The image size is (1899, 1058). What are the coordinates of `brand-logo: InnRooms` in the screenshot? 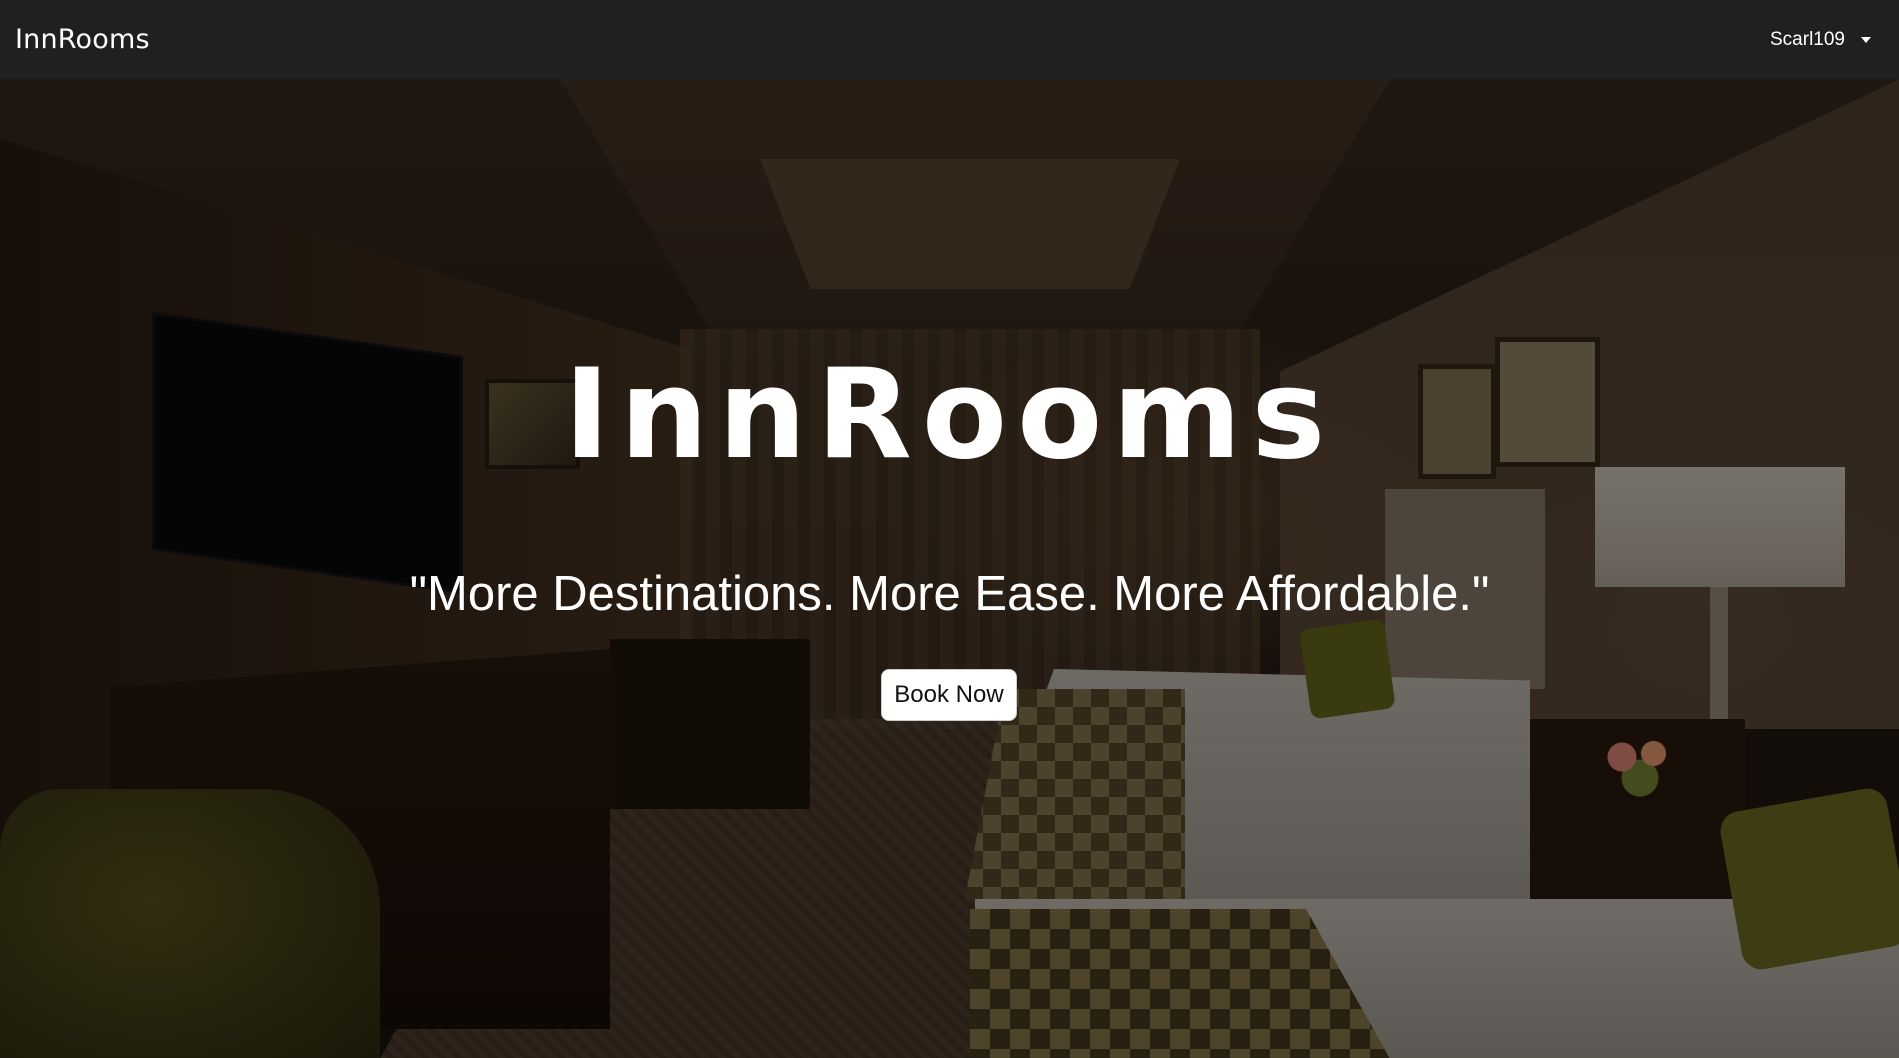 It's located at (82, 39).